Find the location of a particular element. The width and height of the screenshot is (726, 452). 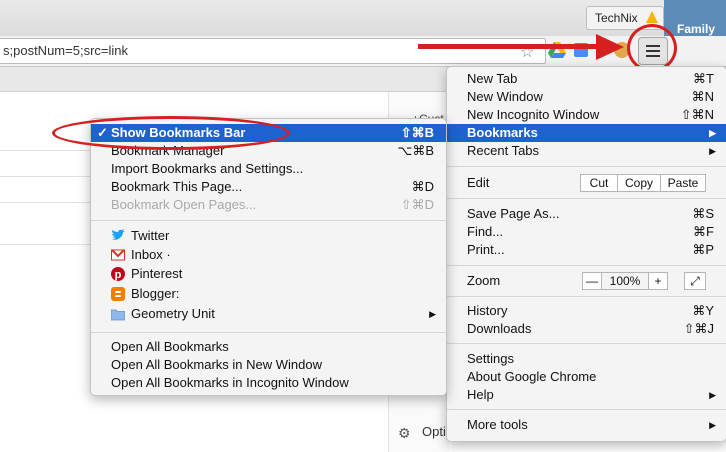

folder-icon is located at coordinates (118, 315).